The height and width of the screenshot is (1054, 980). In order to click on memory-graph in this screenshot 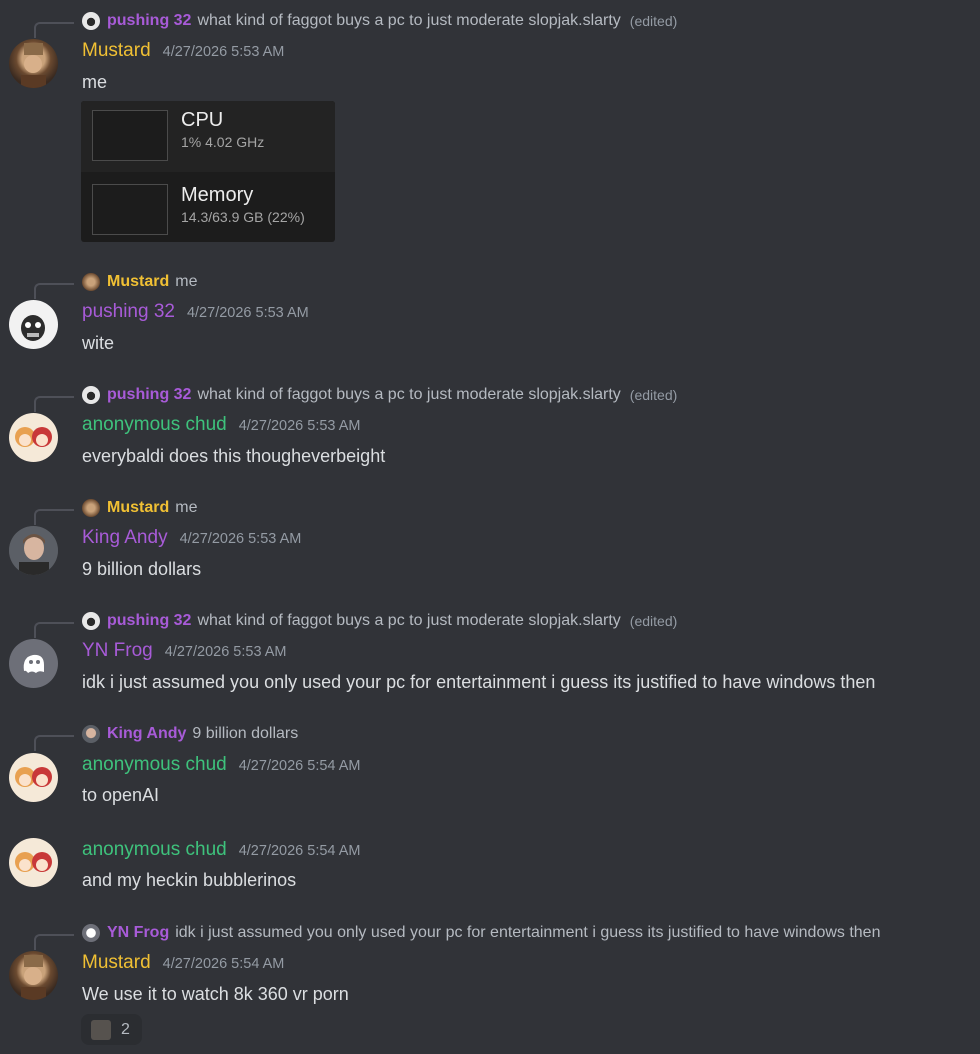, I will do `click(130, 209)`.